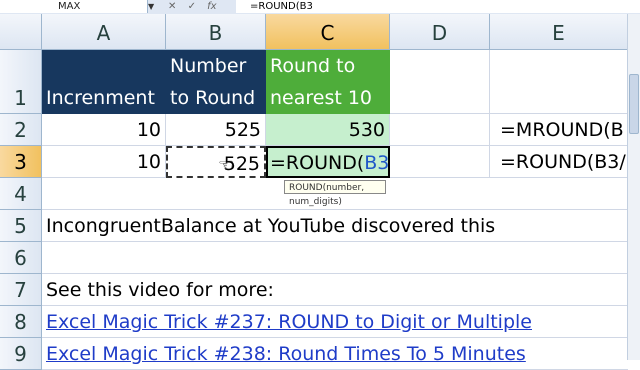  What do you see at coordinates (440, 130) in the screenshot?
I see `cell-d2` at bounding box center [440, 130].